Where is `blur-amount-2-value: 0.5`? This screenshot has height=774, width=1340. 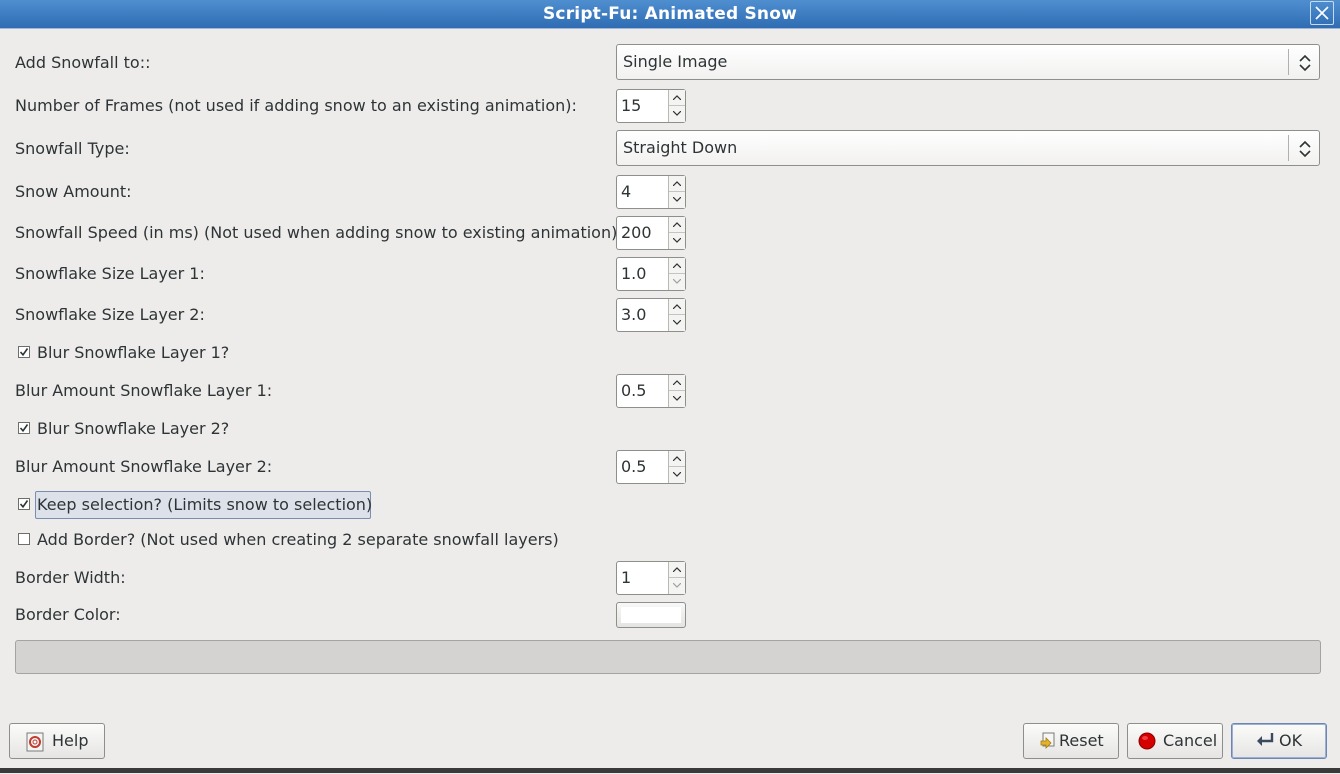 blur-amount-2-value: 0.5 is located at coordinates (634, 466).